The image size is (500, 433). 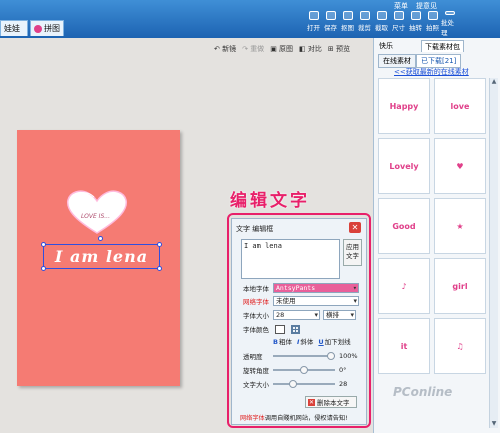 I want to click on tab-collage: 拼图, so click(x=47, y=28).